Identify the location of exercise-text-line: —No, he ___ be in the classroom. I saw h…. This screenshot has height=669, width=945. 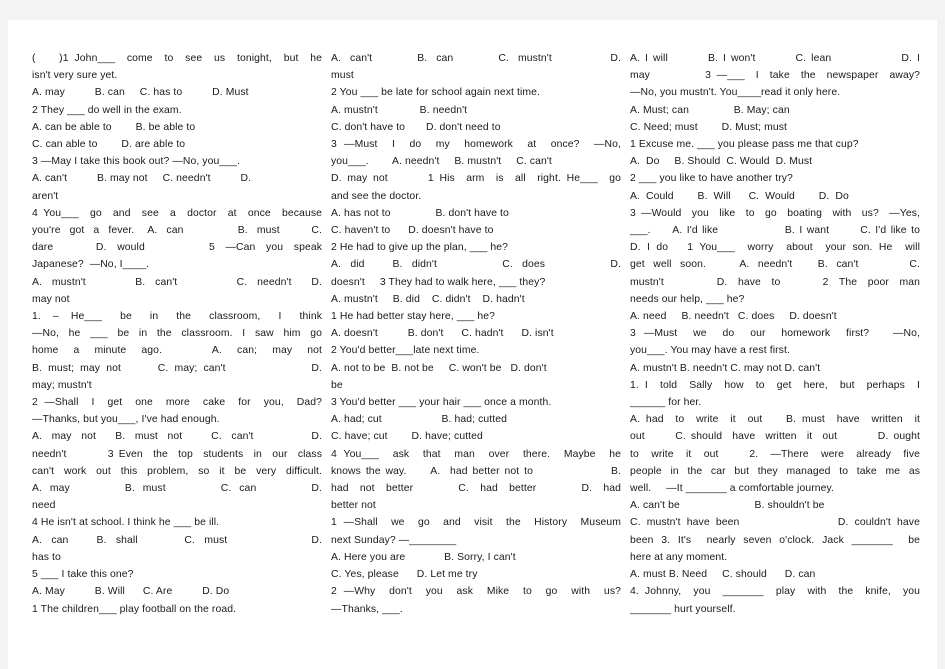
(177, 334).